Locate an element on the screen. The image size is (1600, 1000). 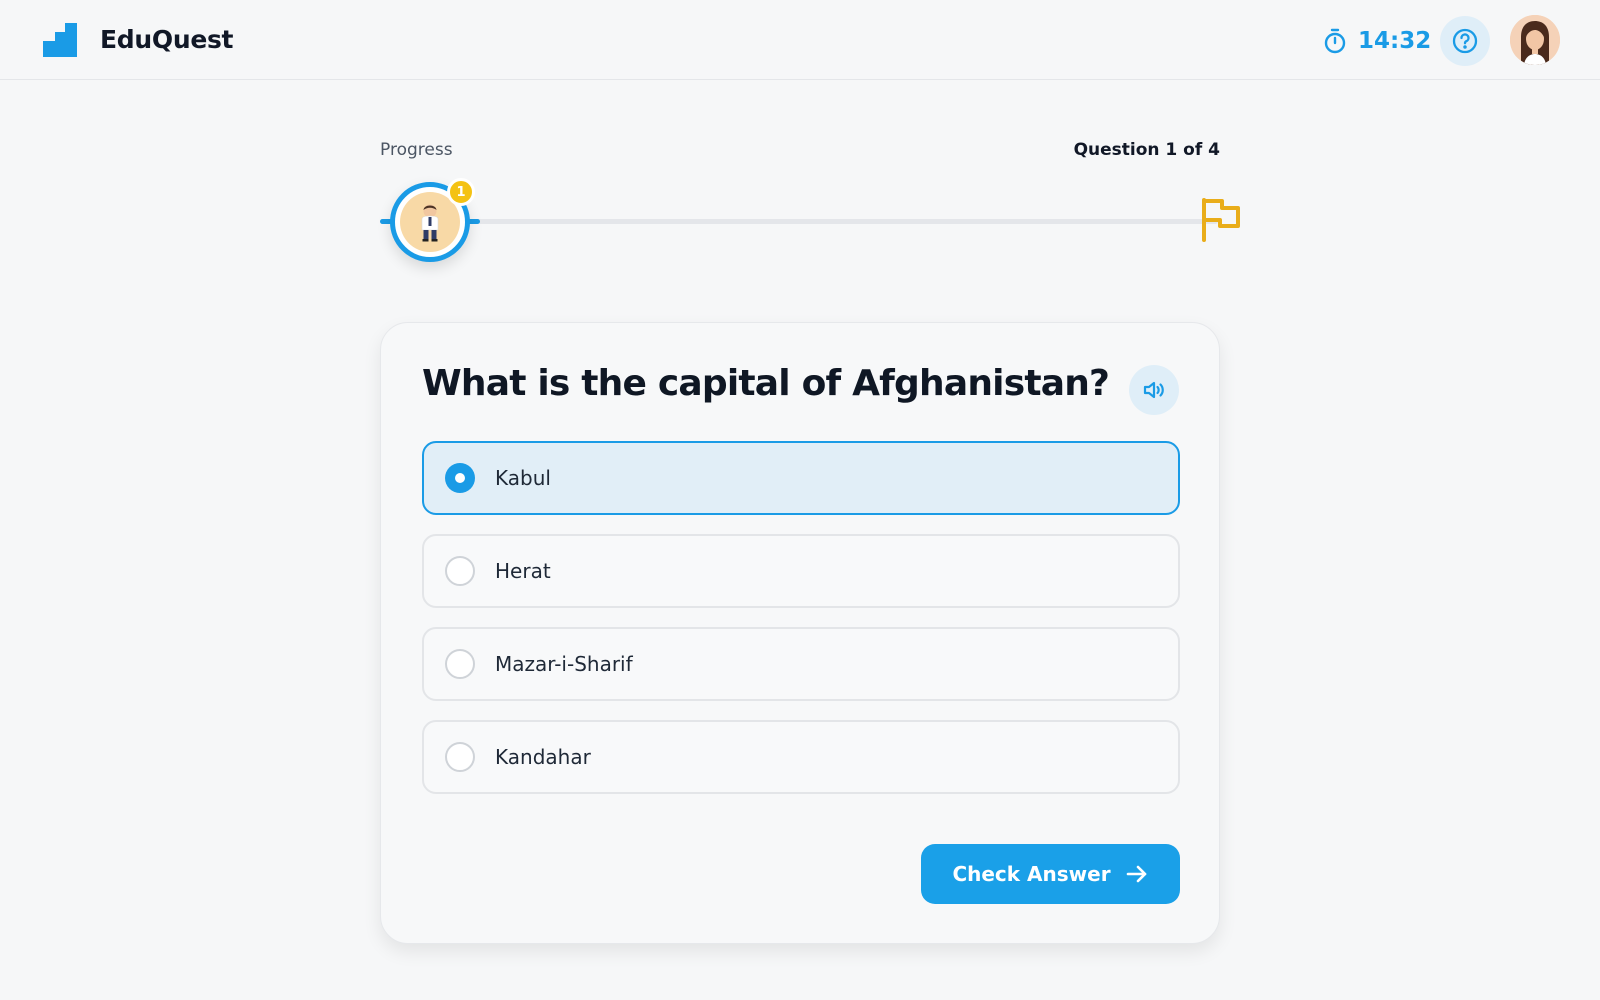
answer-label: Herat is located at coordinates (523, 571).